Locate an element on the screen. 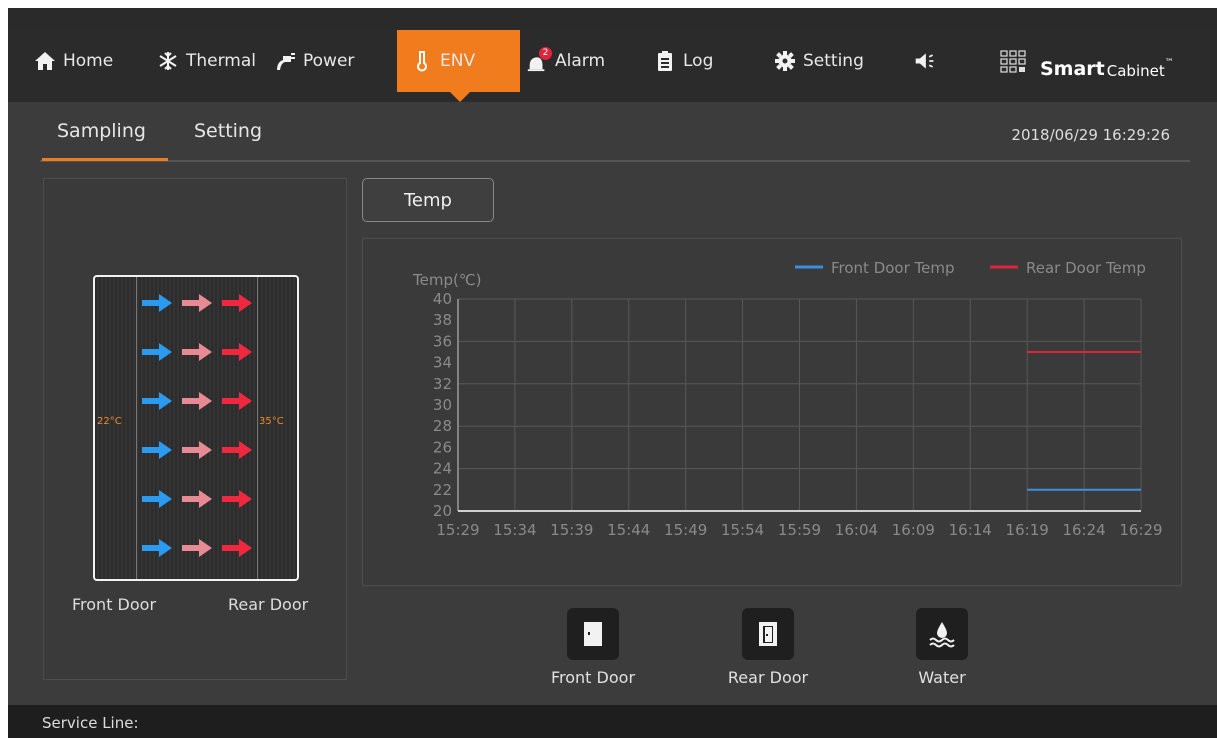 This screenshot has height=738, width=1217. nav-label-home: Home is located at coordinates (88, 61).